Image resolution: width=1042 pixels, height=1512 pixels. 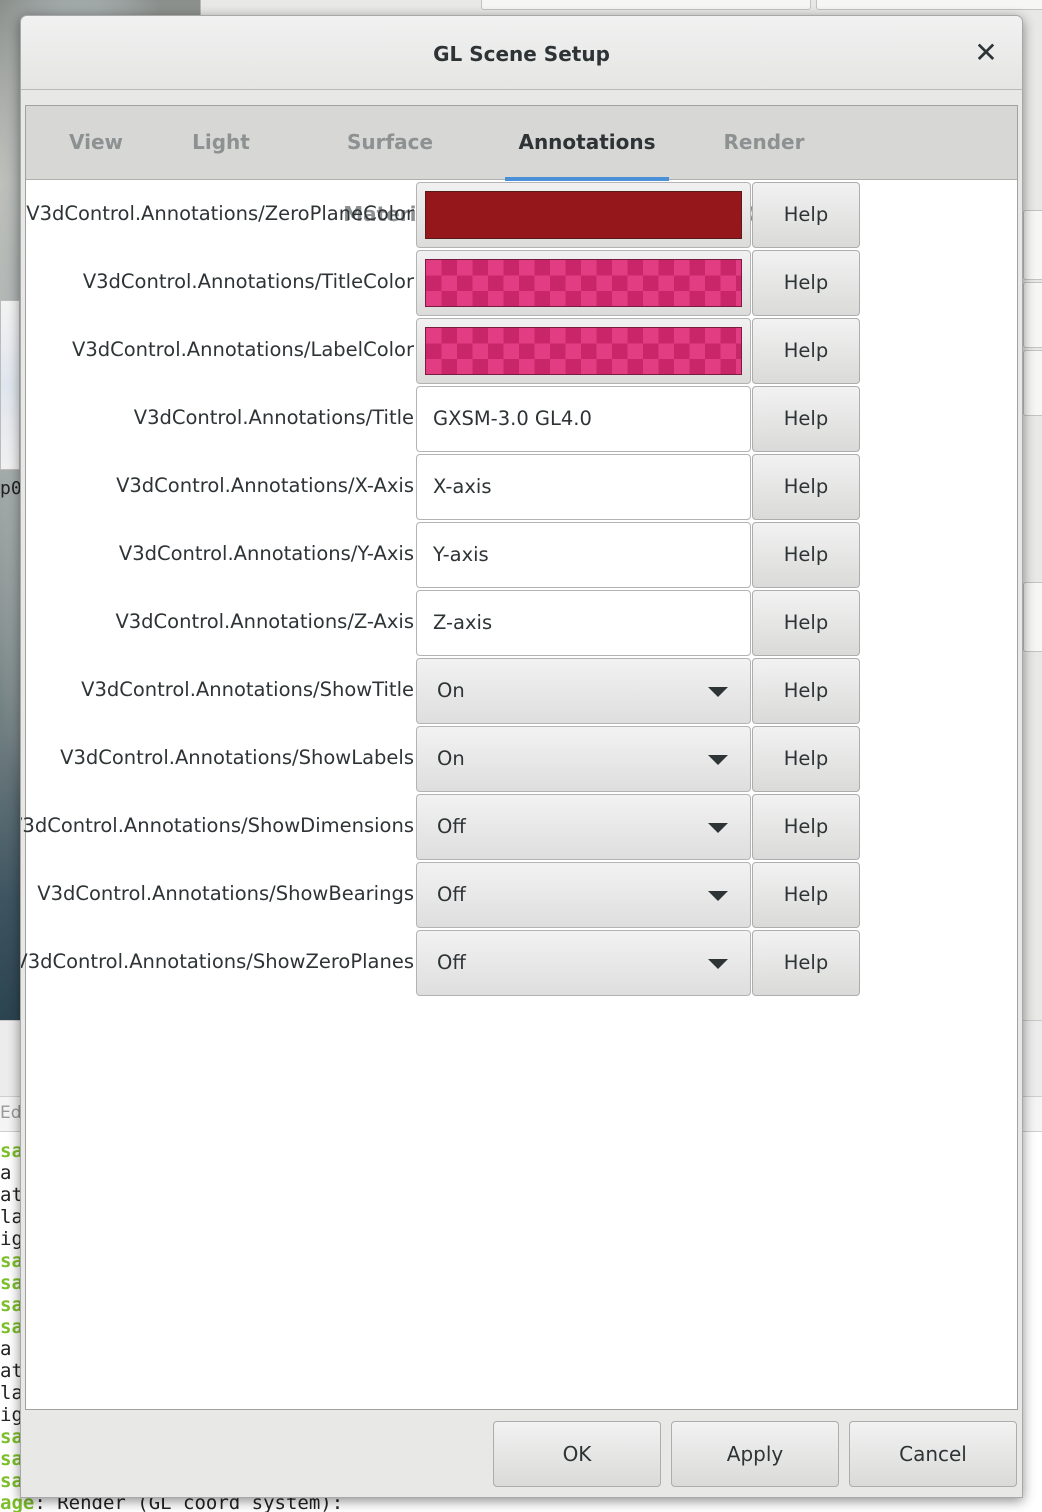 I want to click on cancel-button: Cancel, so click(x=933, y=1454).